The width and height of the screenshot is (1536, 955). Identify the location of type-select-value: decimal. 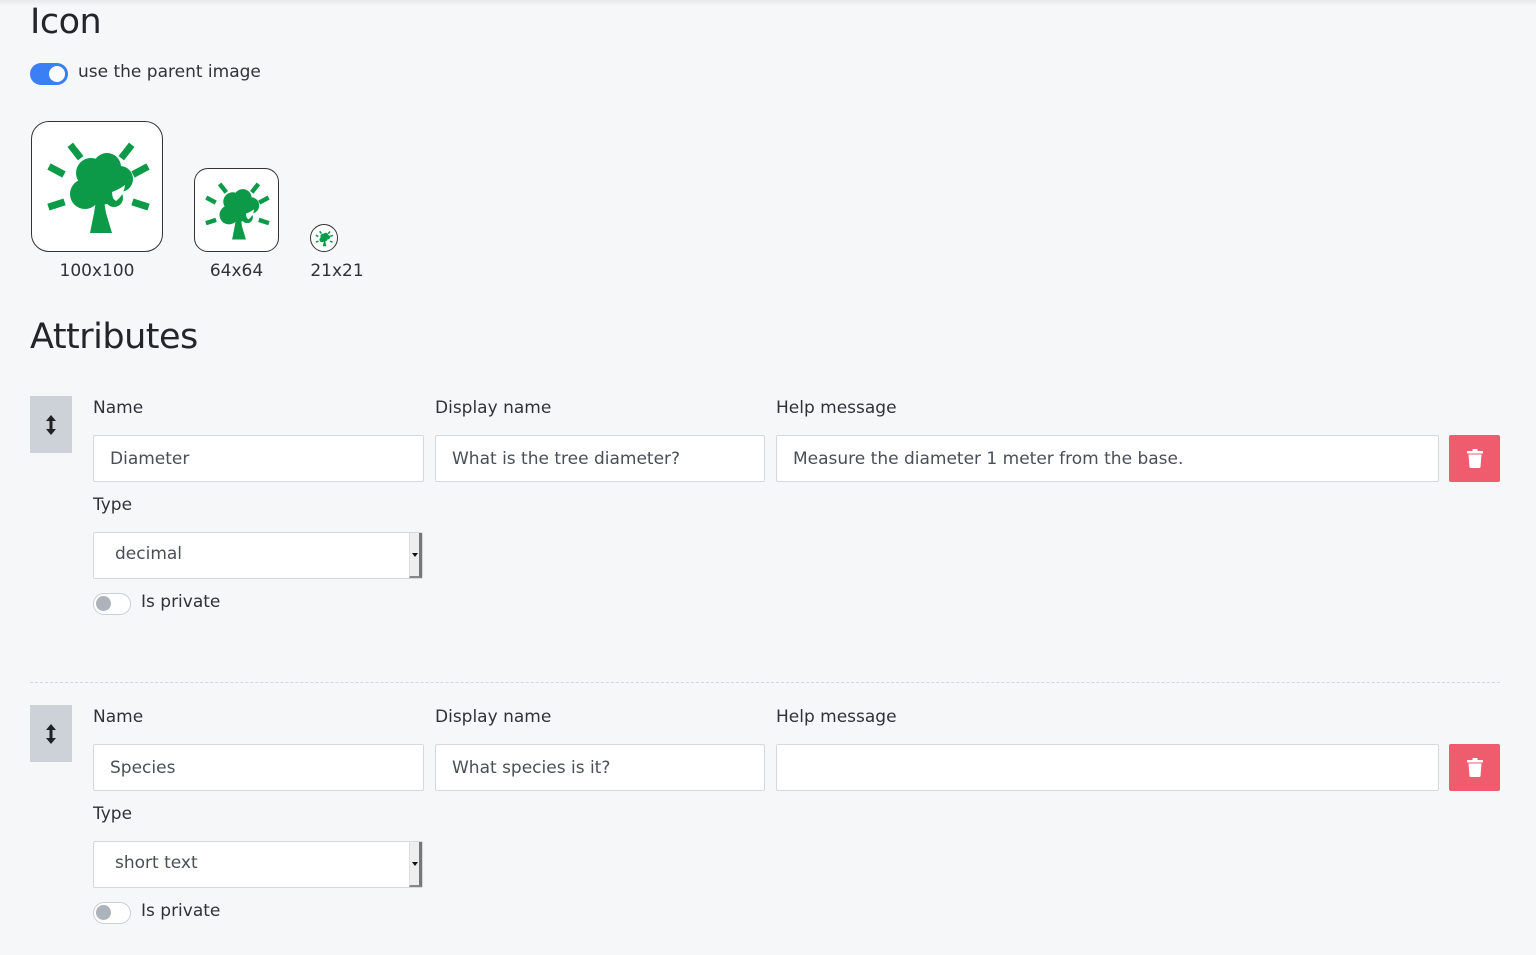
(149, 554).